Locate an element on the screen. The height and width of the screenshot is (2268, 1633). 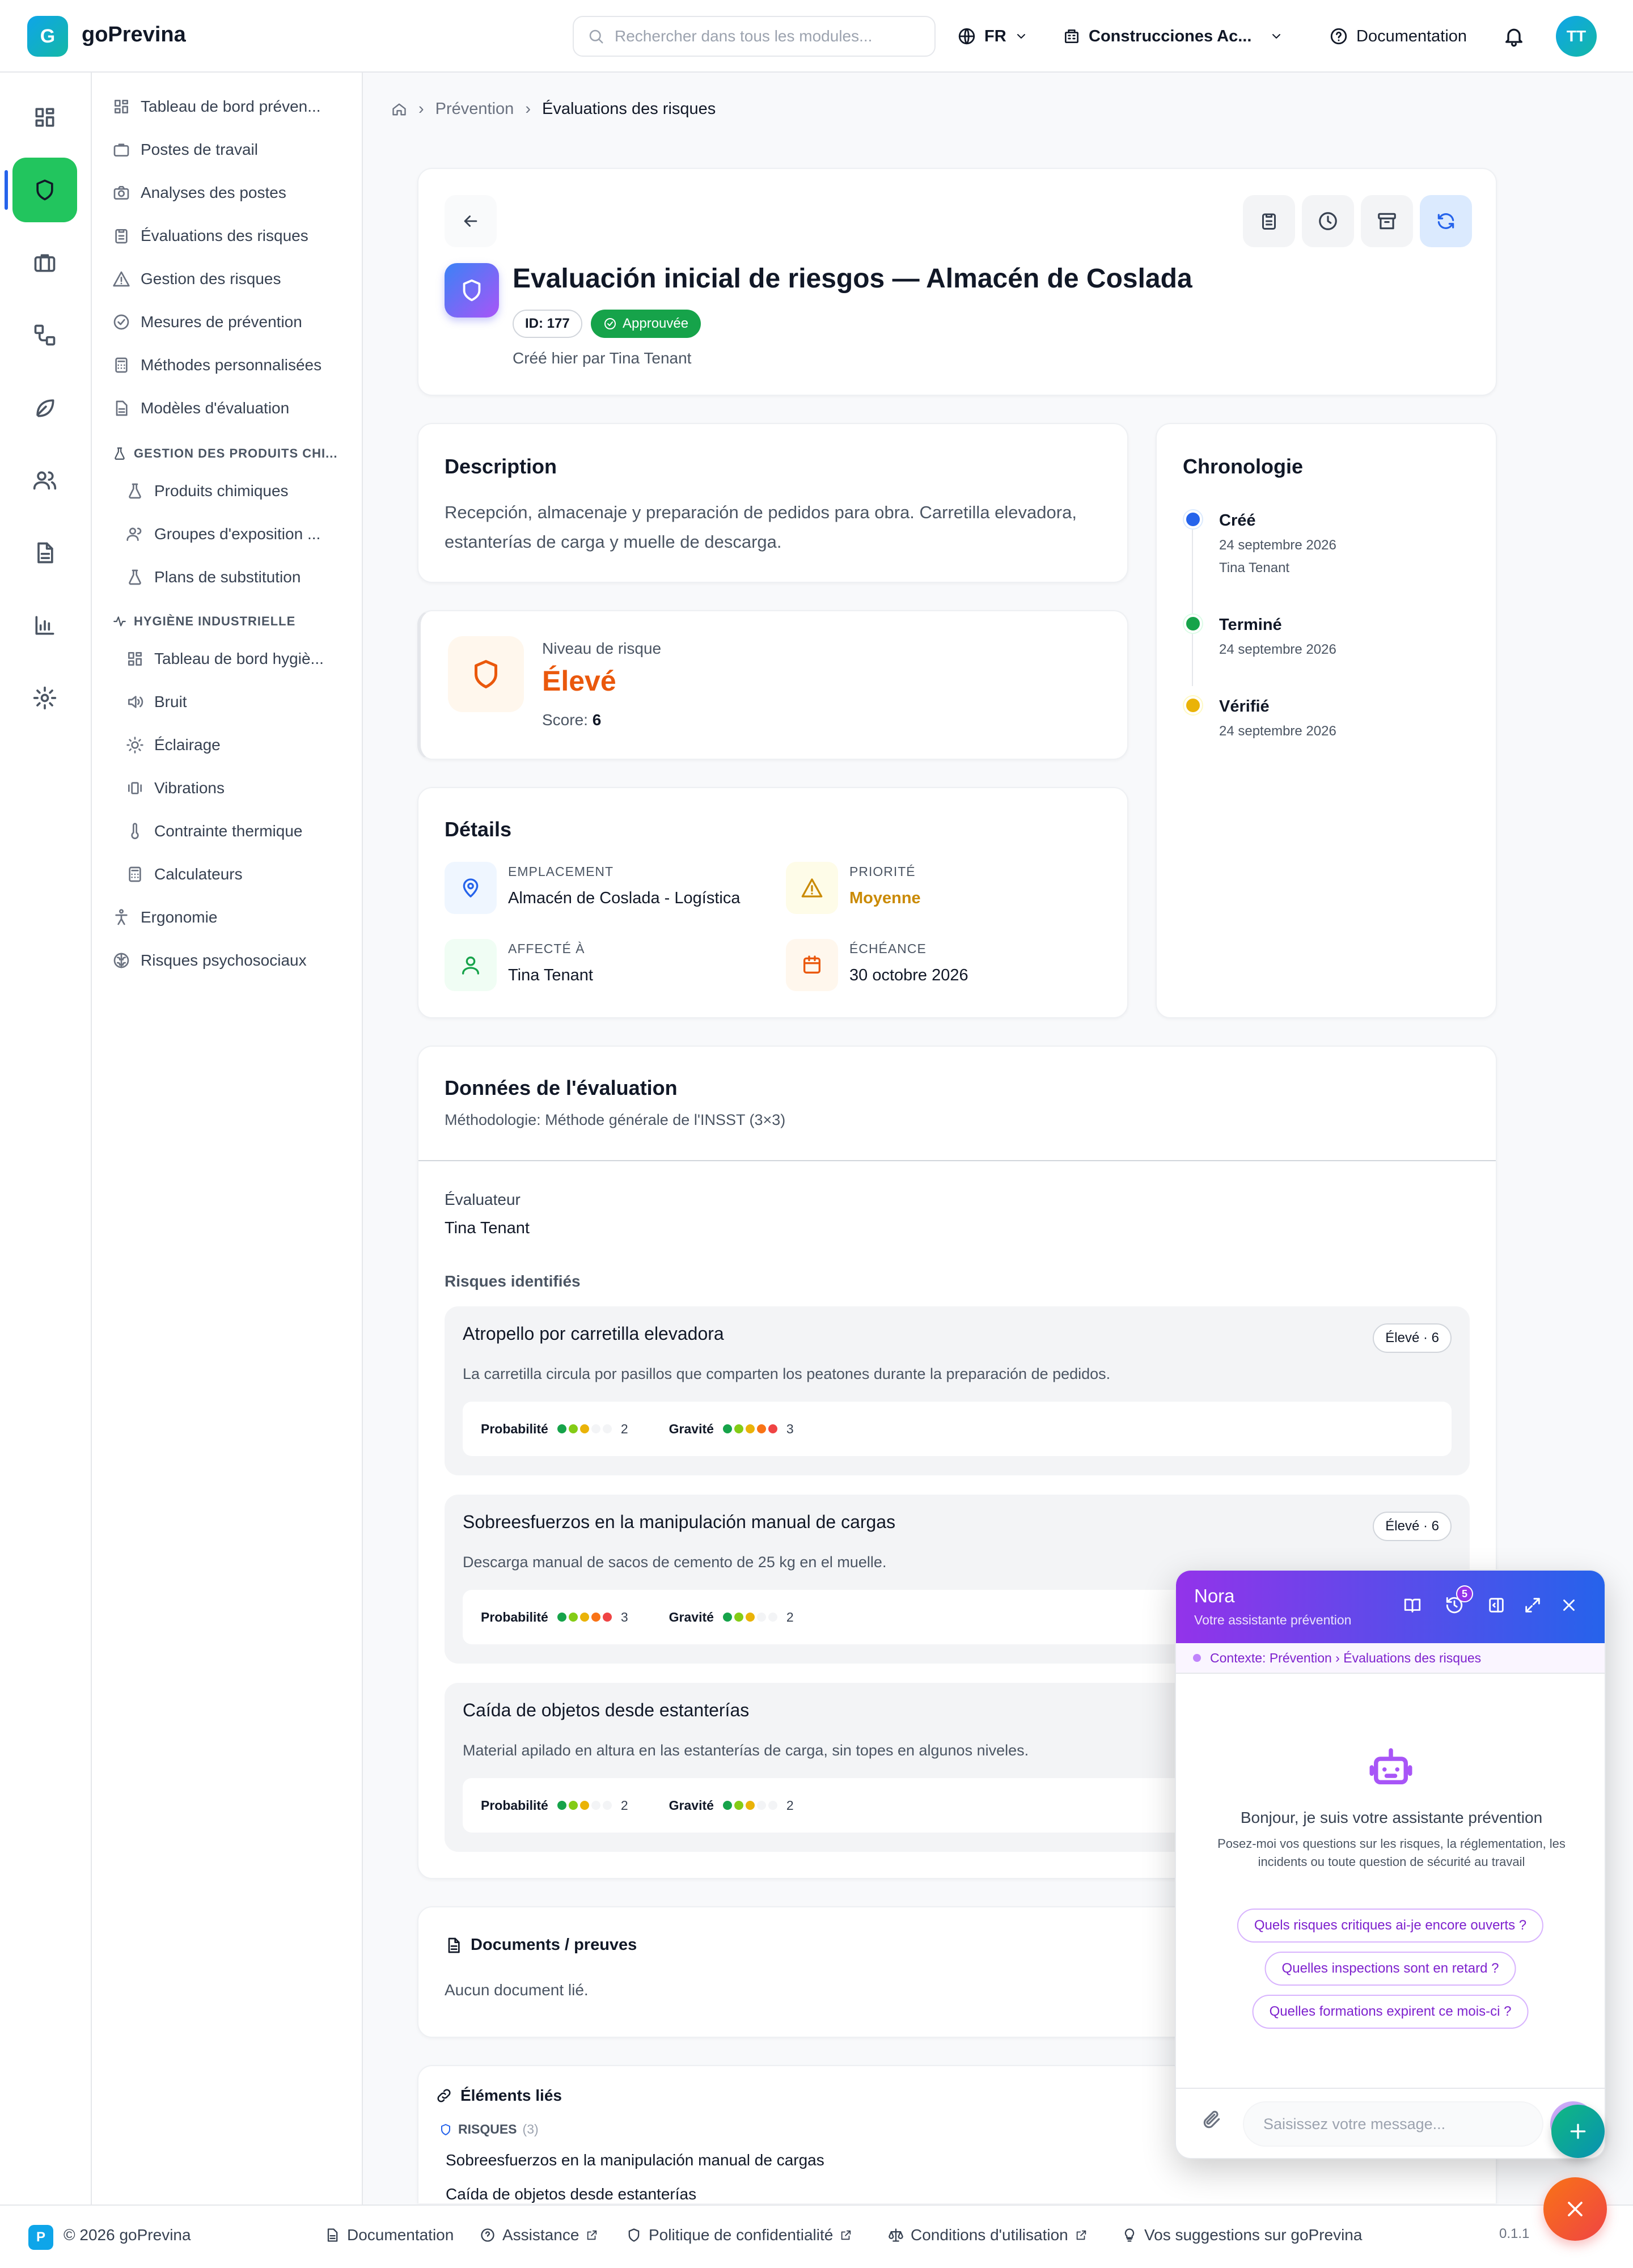
risk-title: Atropello por carretilla elevadora is located at coordinates (593, 1333).